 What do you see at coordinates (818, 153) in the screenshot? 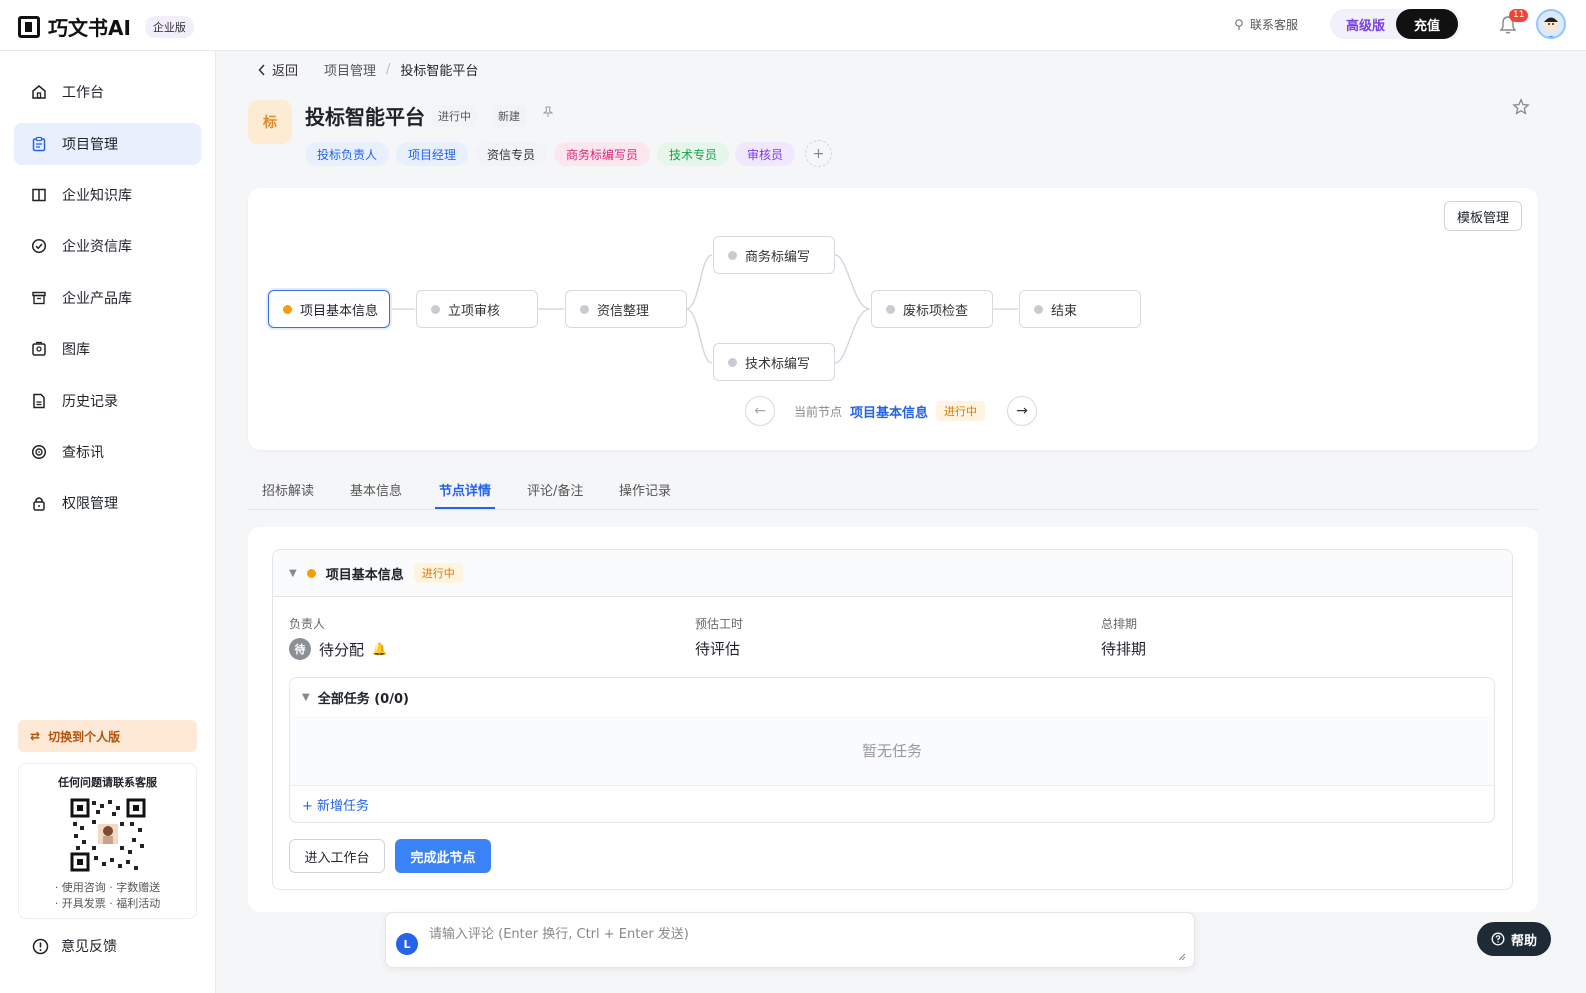
I see `add-role-button: +` at bounding box center [818, 153].